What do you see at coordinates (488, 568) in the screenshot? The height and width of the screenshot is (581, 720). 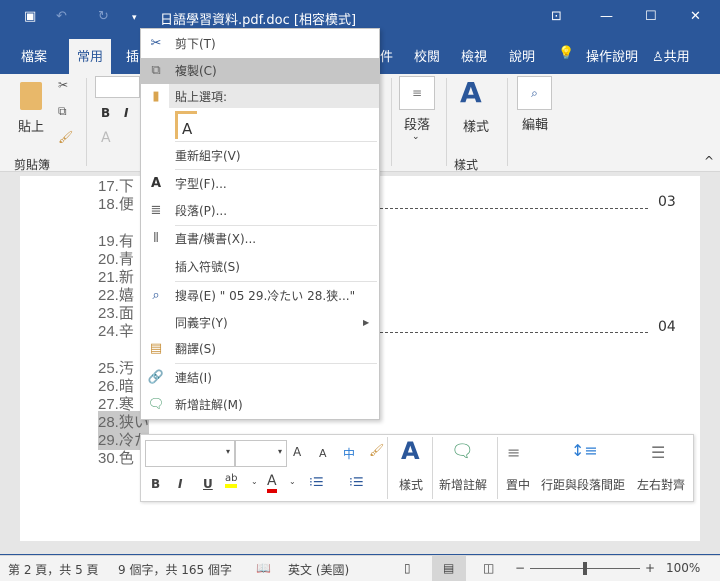 I see `web-layout-icon: ◫` at bounding box center [488, 568].